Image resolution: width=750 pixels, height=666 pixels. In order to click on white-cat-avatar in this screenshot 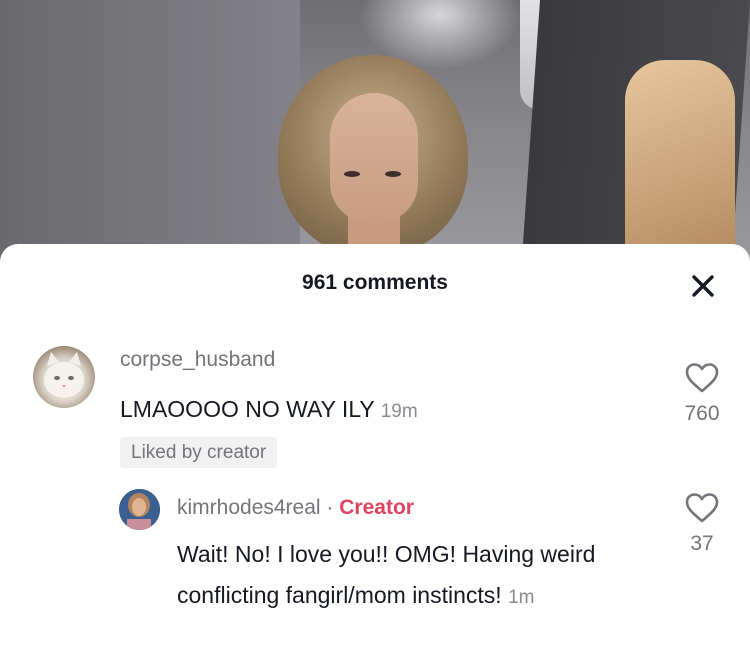, I will do `click(64, 375)`.